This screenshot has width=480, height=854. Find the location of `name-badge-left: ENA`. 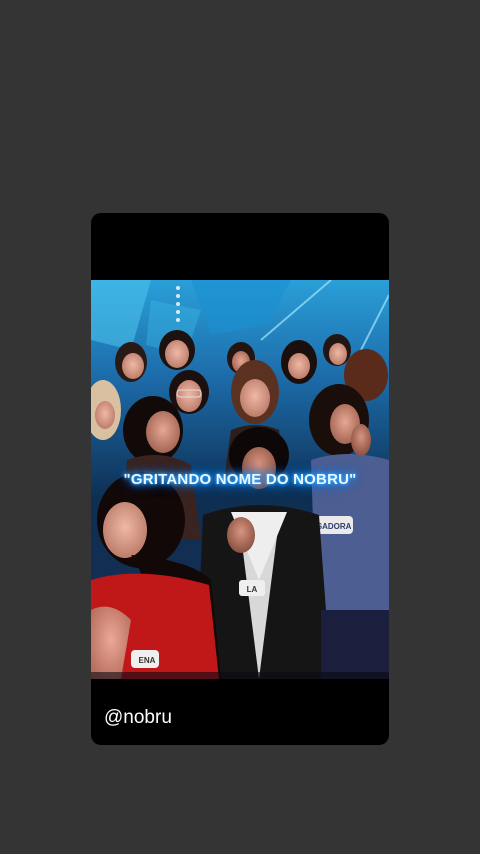

name-badge-left: ENA is located at coordinates (147, 660).